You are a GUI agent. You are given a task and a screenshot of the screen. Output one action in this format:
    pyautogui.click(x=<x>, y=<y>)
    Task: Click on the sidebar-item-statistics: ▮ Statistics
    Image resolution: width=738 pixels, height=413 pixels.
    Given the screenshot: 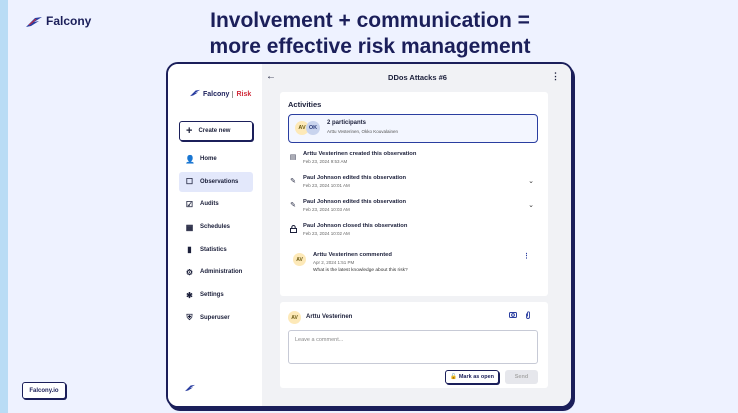 What is the action you would take?
    pyautogui.click(x=216, y=250)
    